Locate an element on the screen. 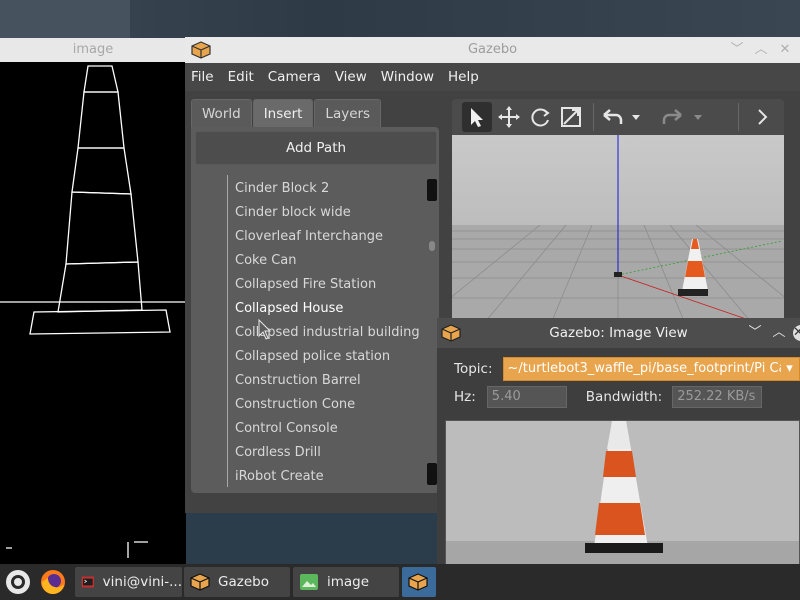  taskbar-item-gazebo: Gazebo is located at coordinates (237, 582).